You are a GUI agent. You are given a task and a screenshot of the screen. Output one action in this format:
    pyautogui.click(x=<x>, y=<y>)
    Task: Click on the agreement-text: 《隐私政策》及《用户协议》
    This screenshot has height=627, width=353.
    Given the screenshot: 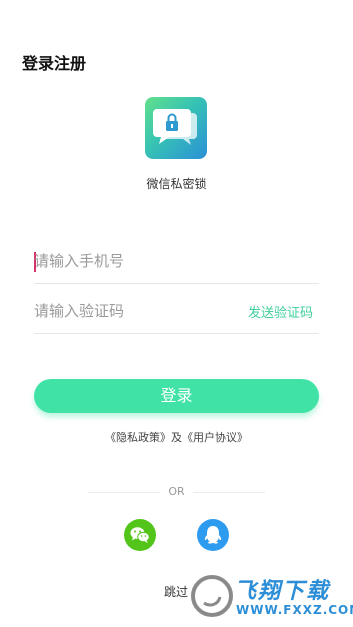 What is the action you would take?
    pyautogui.click(x=176, y=437)
    